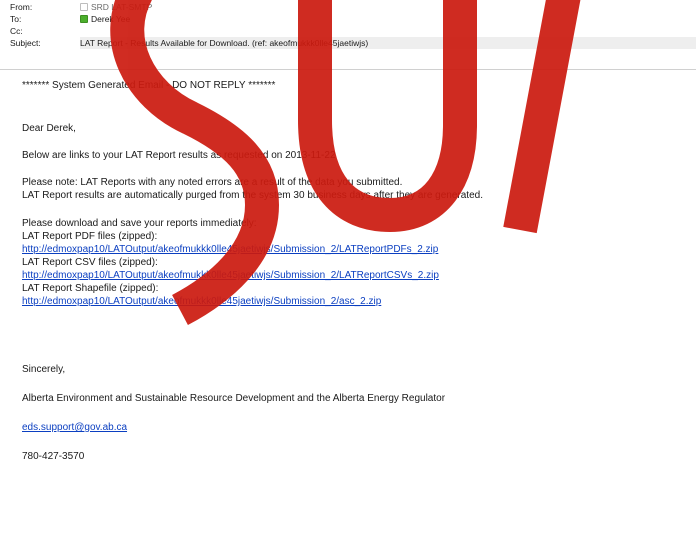 The image size is (696, 540). I want to click on cc-label: Cc:, so click(16, 31).